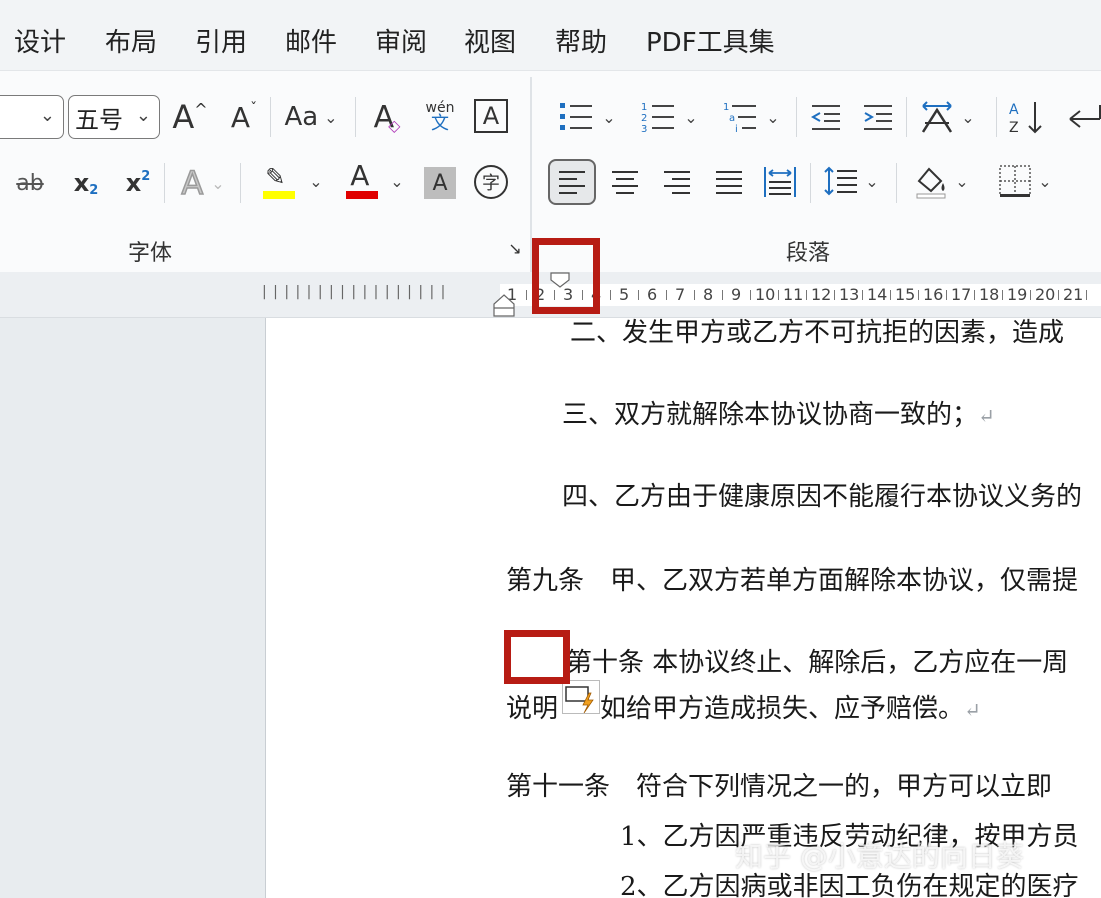 The height and width of the screenshot is (898, 1101). What do you see at coordinates (793, 294) in the screenshot?
I see `ruler-number: 11` at bounding box center [793, 294].